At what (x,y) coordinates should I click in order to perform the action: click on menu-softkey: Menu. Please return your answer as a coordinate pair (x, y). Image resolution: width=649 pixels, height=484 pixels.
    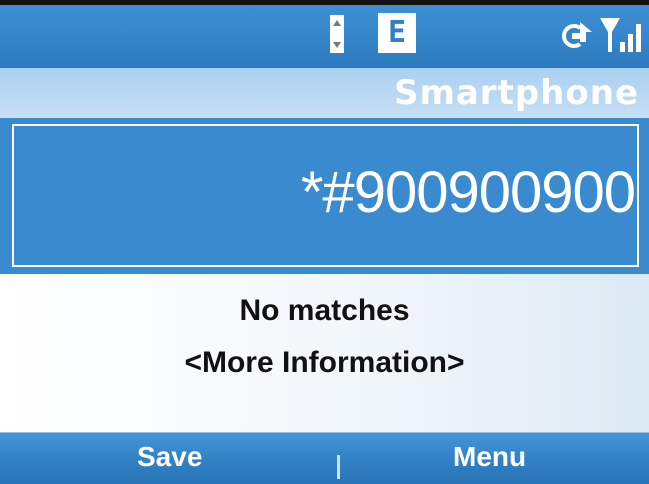
    Looking at the image, I should click on (489, 457).